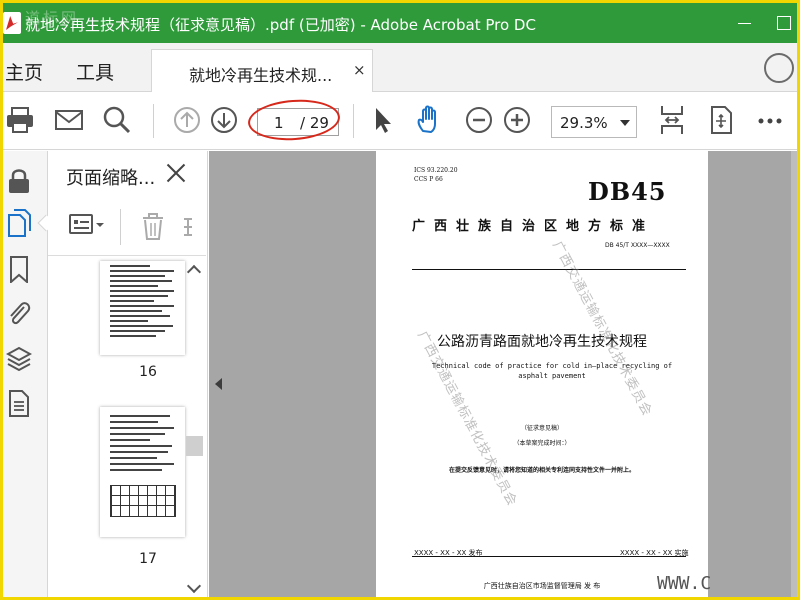  Describe the element at coordinates (542, 443) in the screenshot. I see `draft-completion-note: （本草案完成时间：）` at that location.